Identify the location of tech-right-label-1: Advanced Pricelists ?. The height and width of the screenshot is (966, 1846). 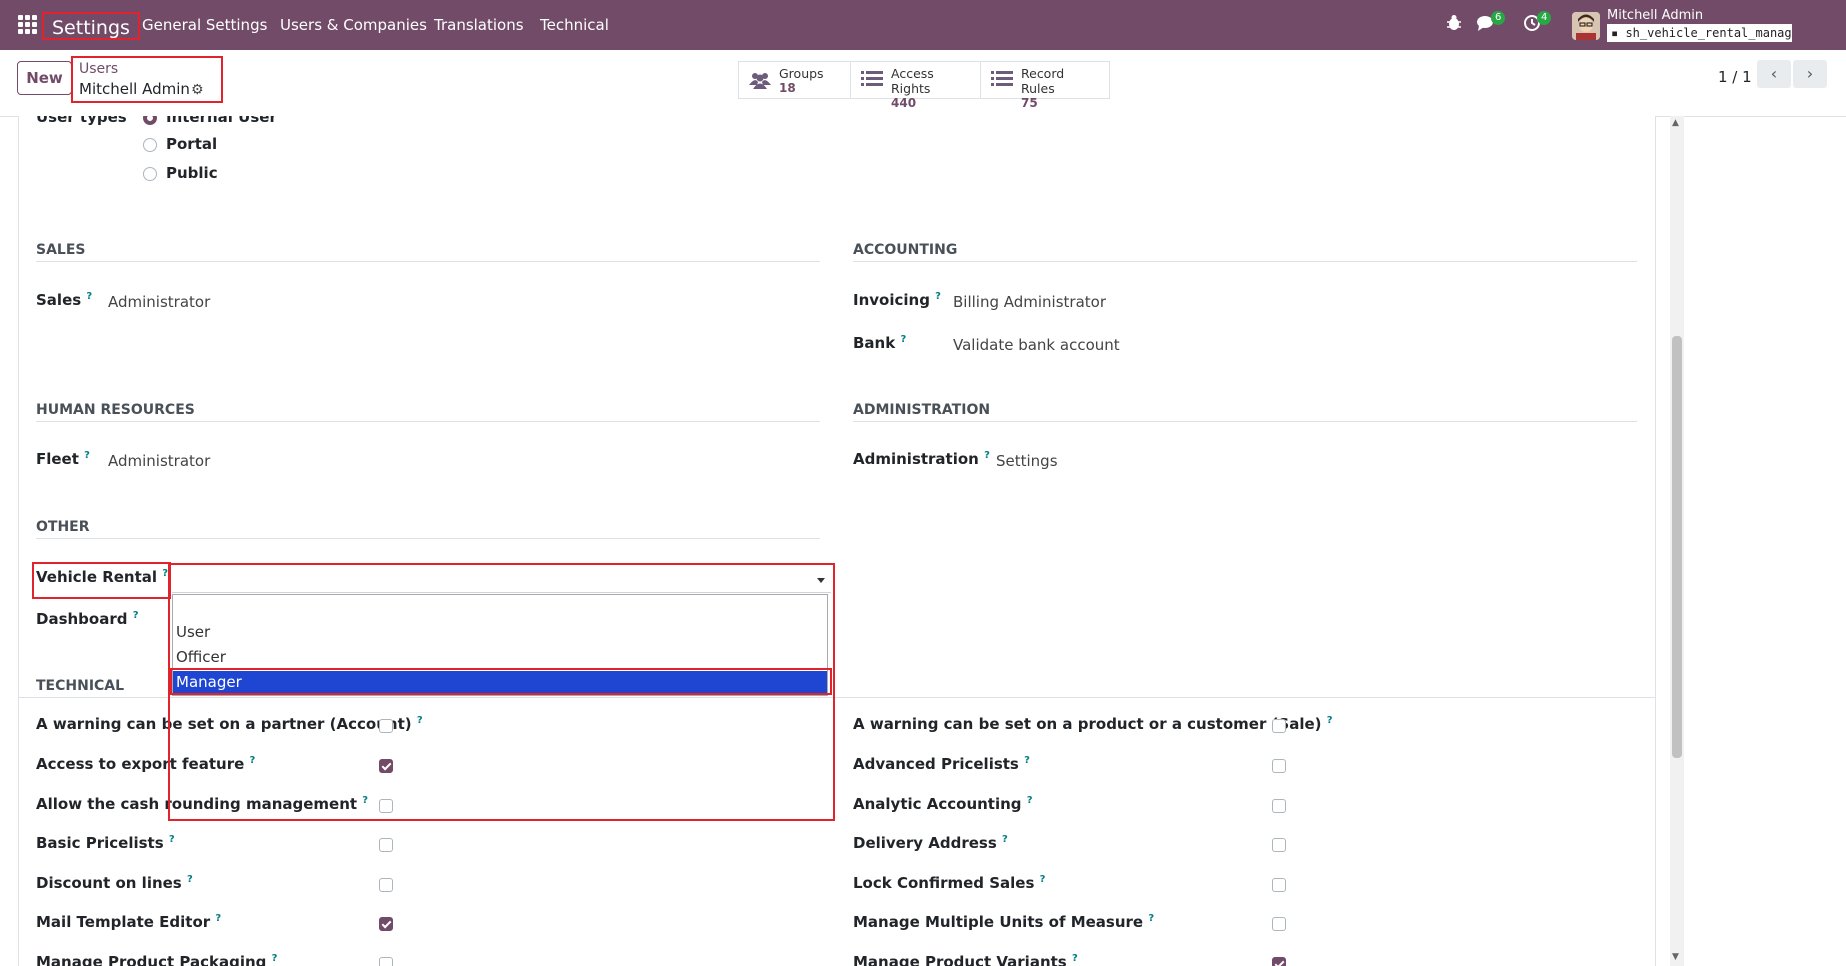
(941, 764).